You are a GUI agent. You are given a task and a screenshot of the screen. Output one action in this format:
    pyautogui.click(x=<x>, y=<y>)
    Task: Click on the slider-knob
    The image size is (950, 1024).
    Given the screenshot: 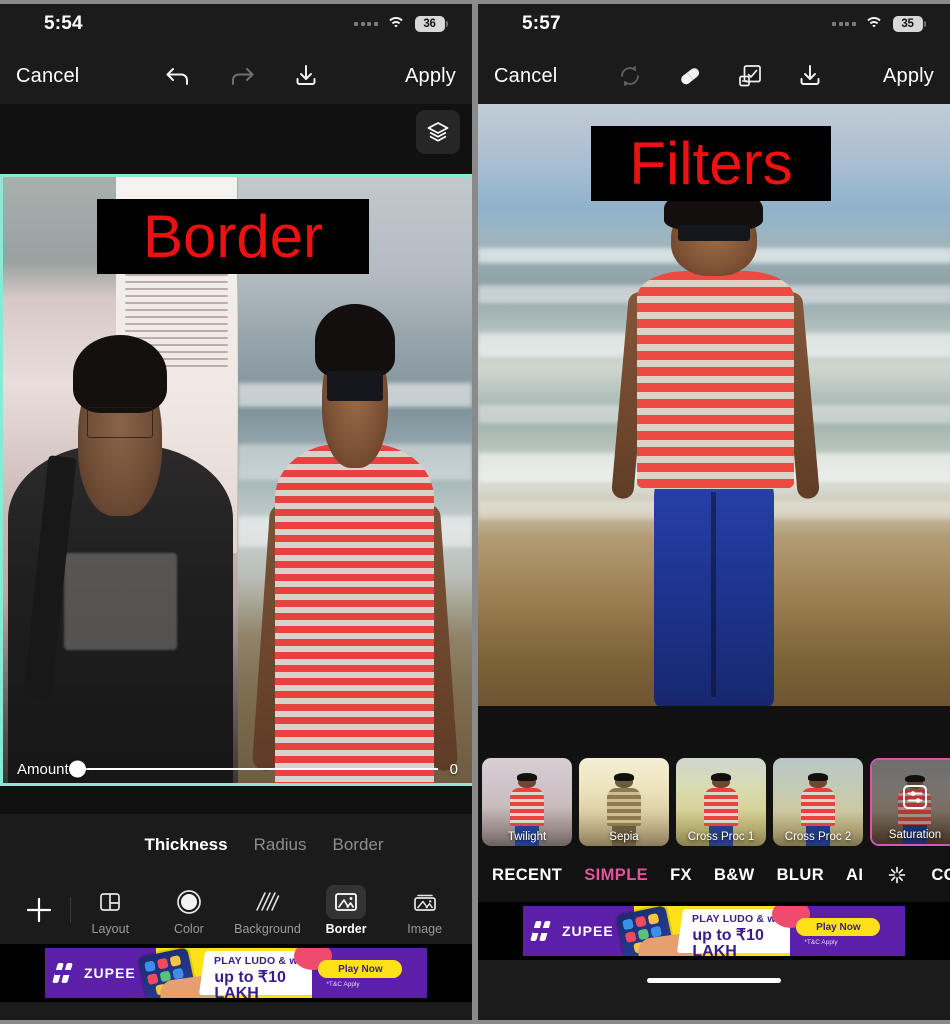 What is the action you would take?
    pyautogui.click(x=77, y=769)
    